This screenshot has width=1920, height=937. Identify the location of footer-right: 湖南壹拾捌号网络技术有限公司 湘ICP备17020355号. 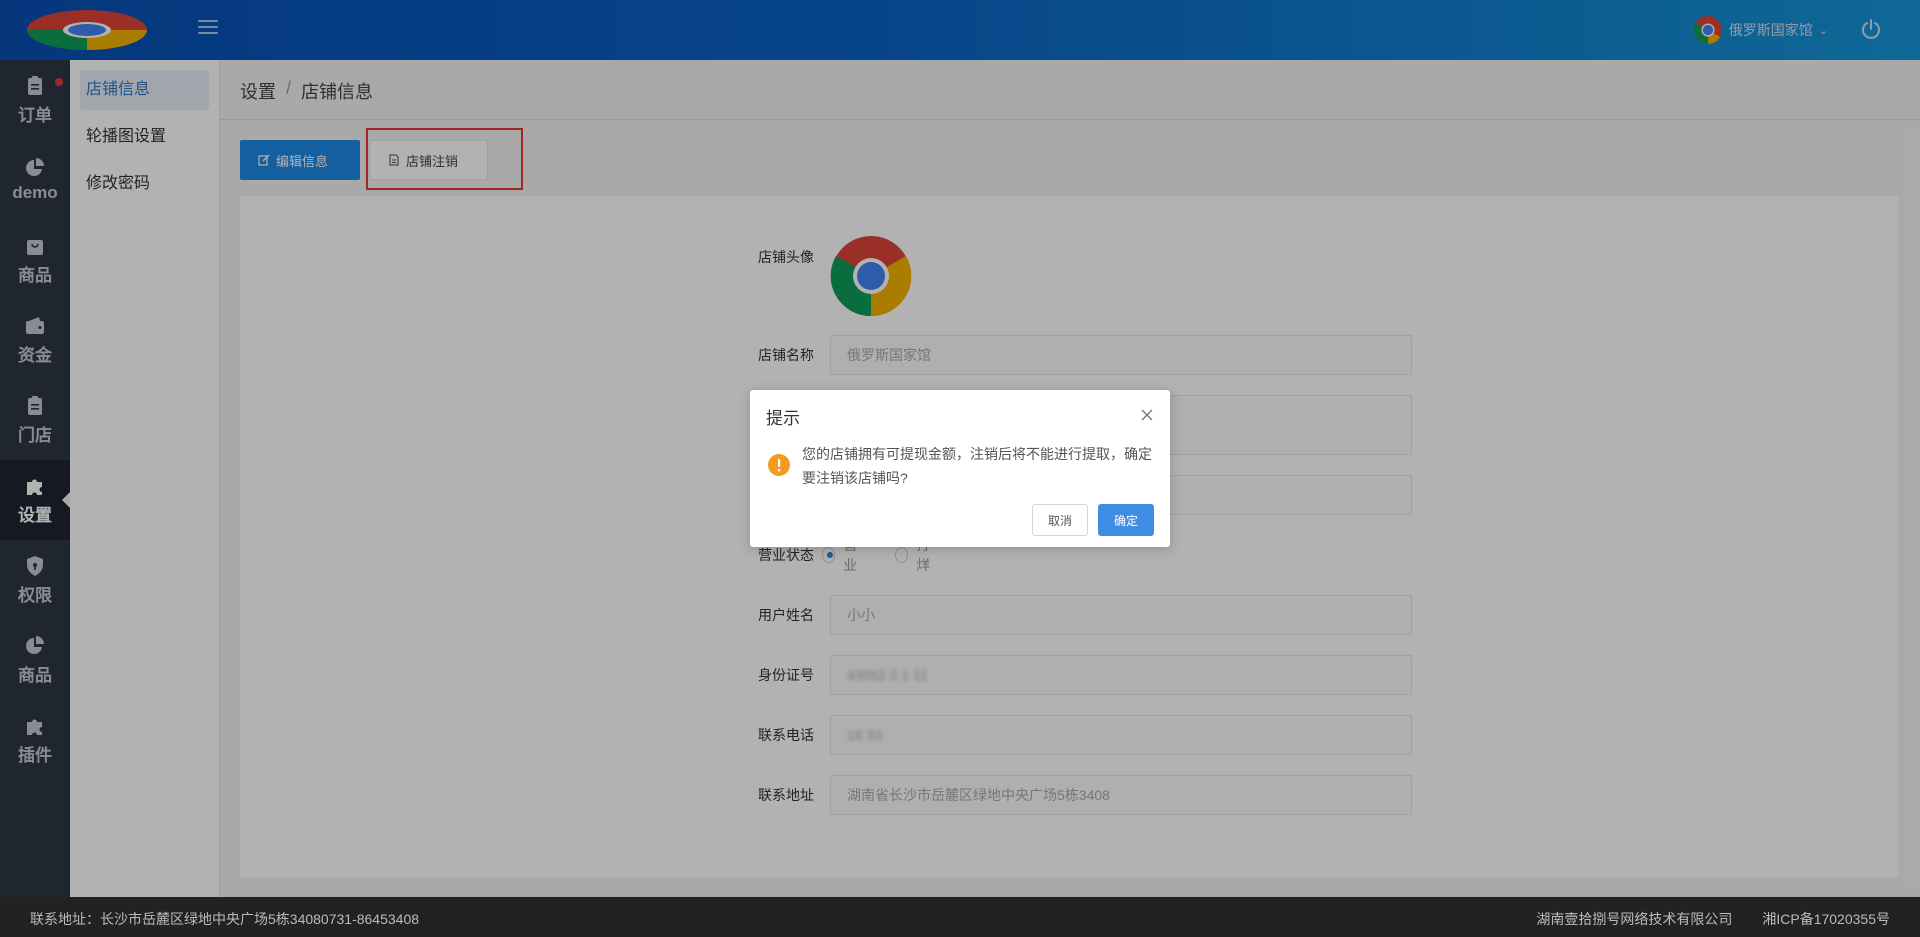
(1713, 919).